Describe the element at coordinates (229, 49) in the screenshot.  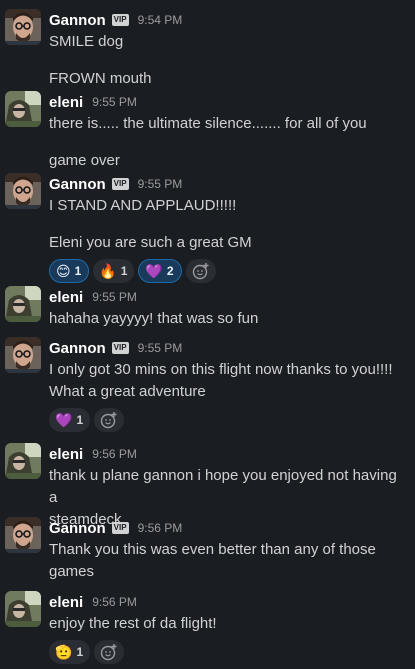
I see `message-content: Gannon VIP 9:54 PM SMILE dog FROWN mouth` at that location.